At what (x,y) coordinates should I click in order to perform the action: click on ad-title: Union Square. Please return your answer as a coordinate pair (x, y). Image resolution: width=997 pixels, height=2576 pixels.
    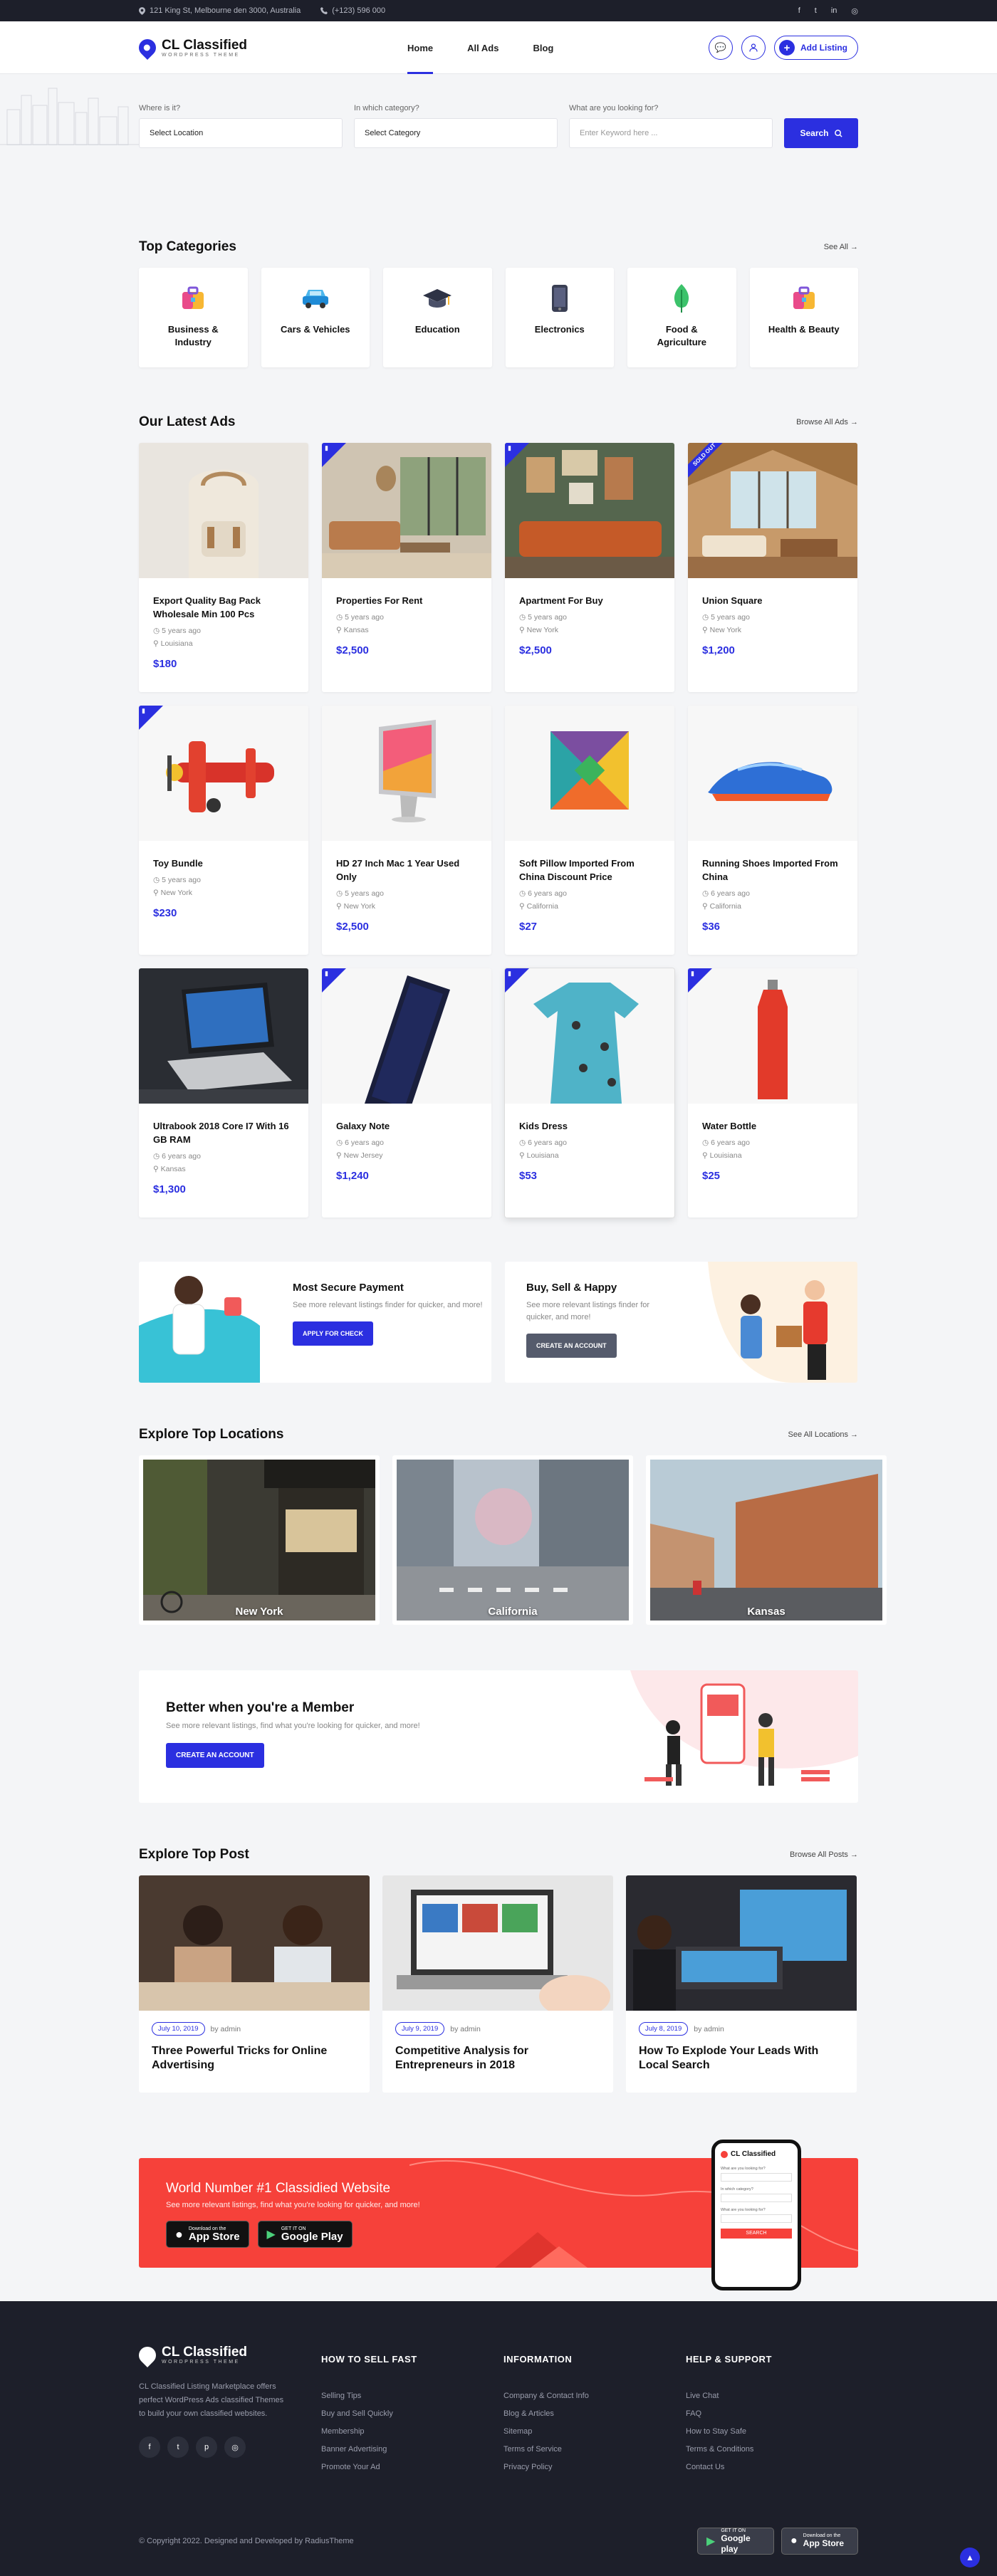
    Looking at the image, I should click on (773, 600).